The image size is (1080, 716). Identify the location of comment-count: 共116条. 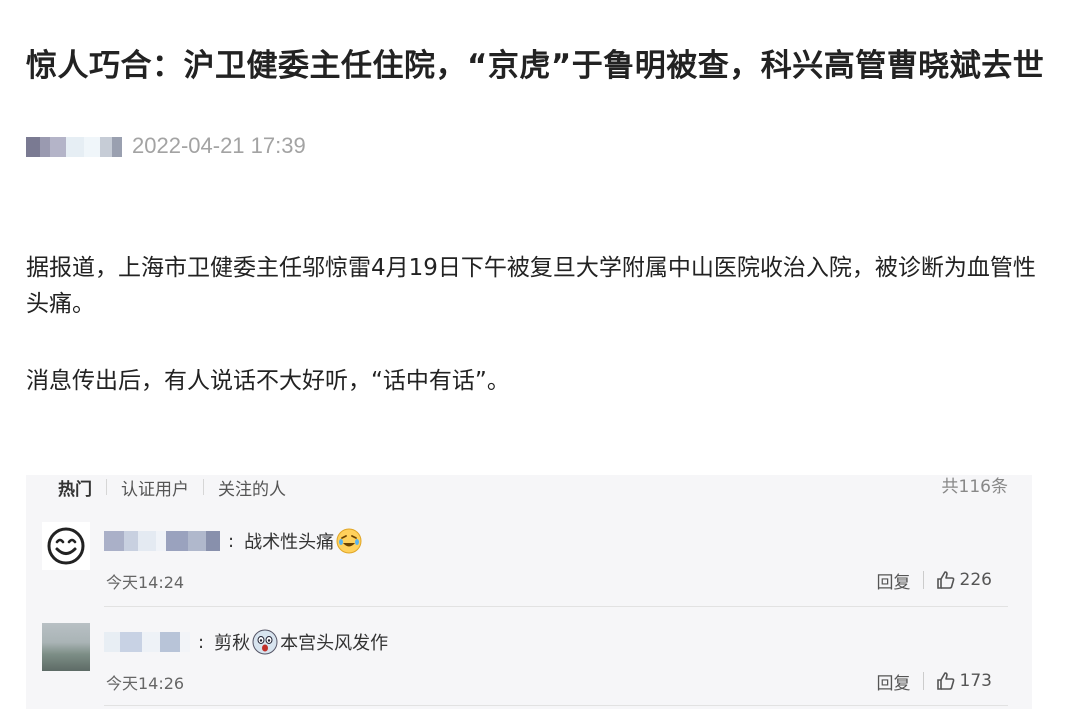
(974, 487).